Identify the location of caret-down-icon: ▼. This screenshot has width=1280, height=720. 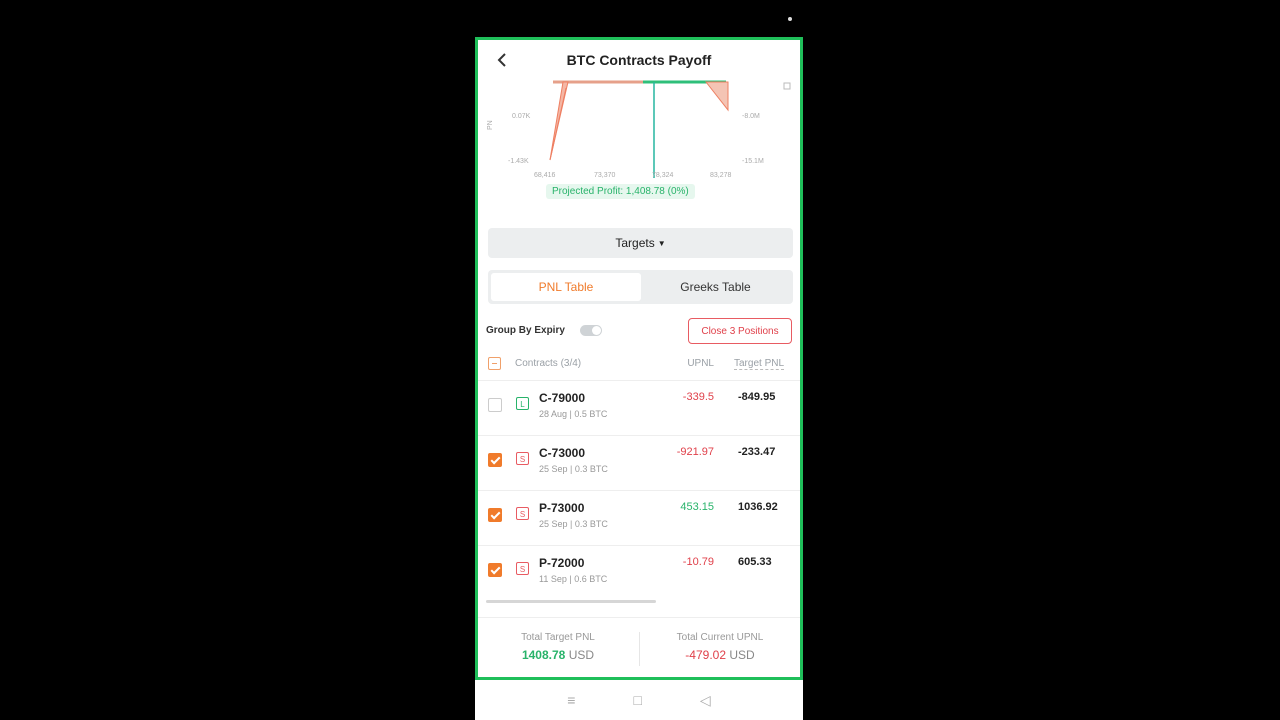
(661, 243).